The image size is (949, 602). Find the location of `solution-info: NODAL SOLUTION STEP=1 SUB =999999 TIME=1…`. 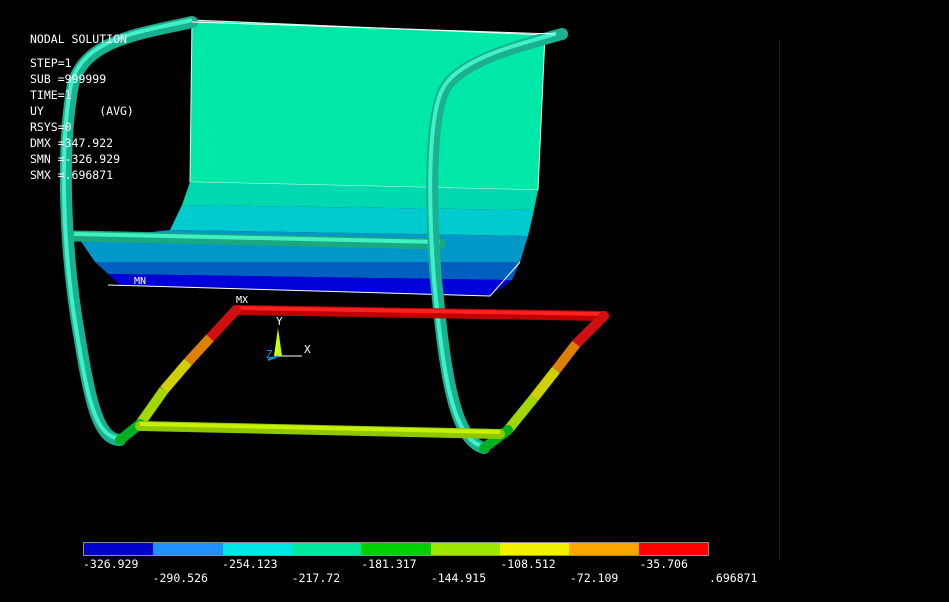

solution-info: NODAL SOLUTION STEP=1 SUB =999999 TIME=1… is located at coordinates (82, 107).